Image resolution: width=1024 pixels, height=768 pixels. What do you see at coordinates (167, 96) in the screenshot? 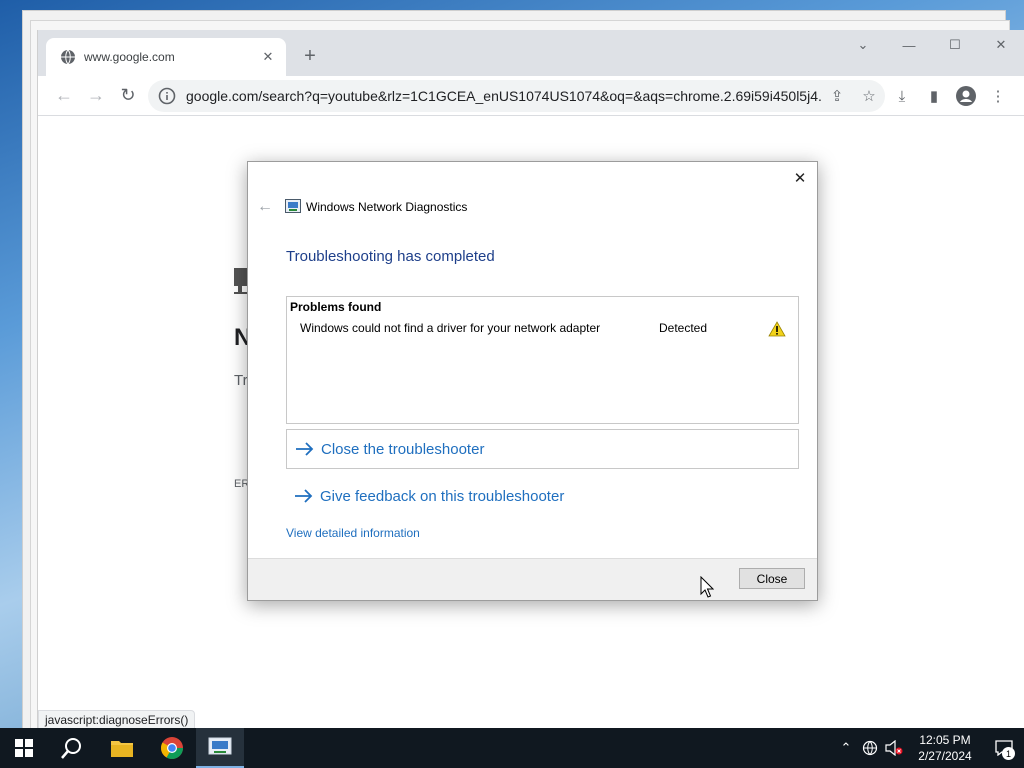
I see `info-icon` at bounding box center [167, 96].